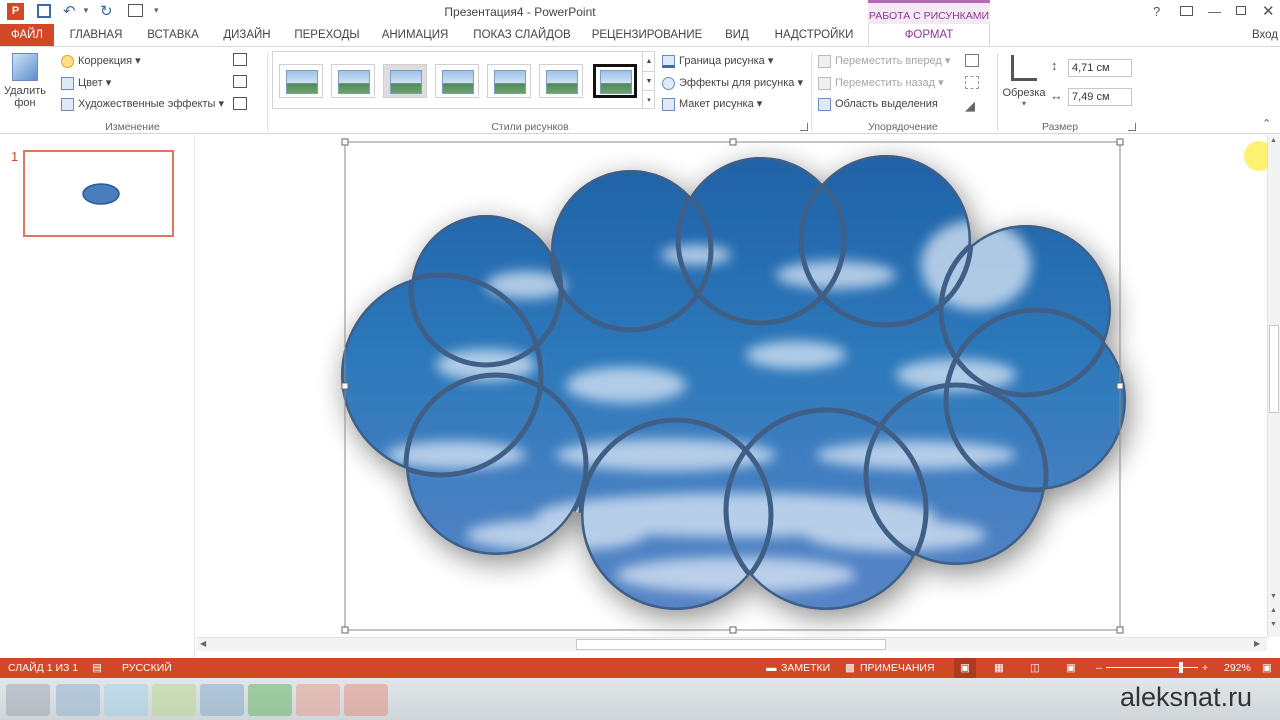 The height and width of the screenshot is (720, 1280). I want to click on vertical-scroll-thumb, so click(1274, 369).